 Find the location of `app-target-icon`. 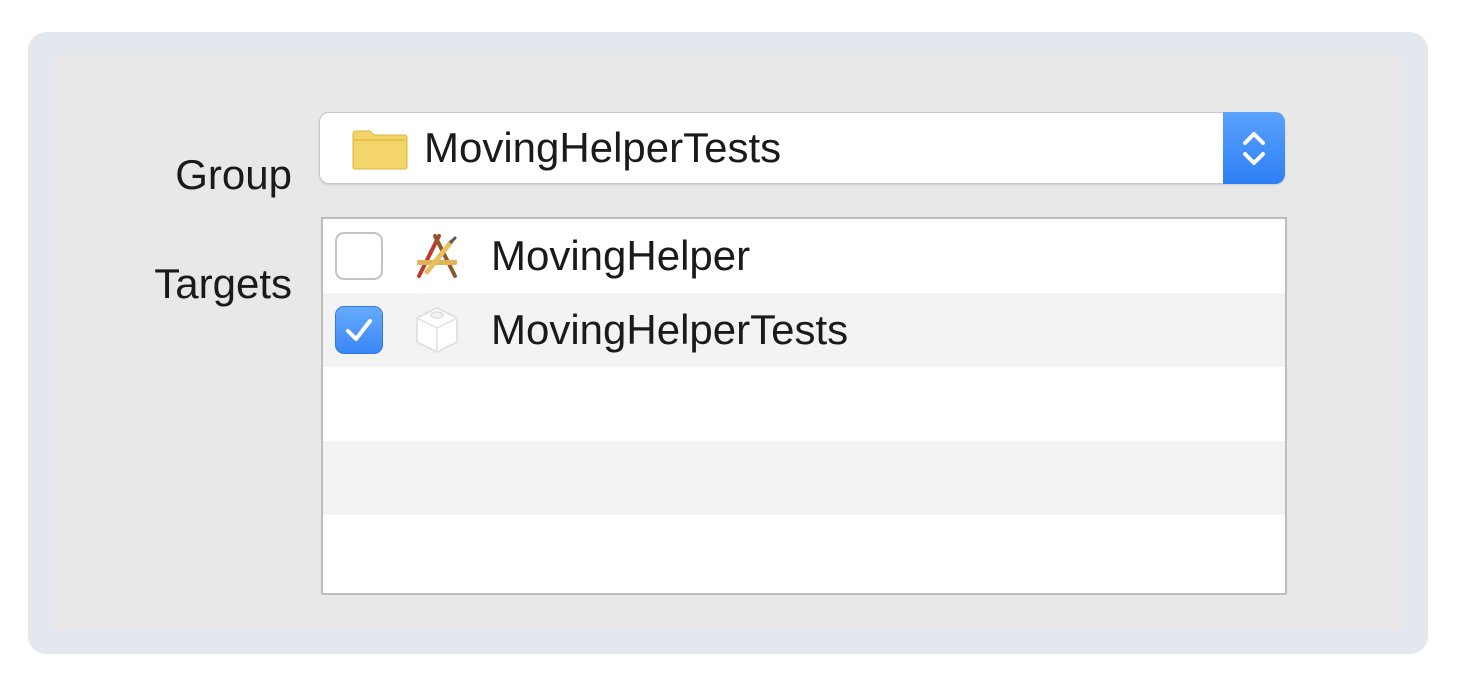

app-target-icon is located at coordinates (437, 256).